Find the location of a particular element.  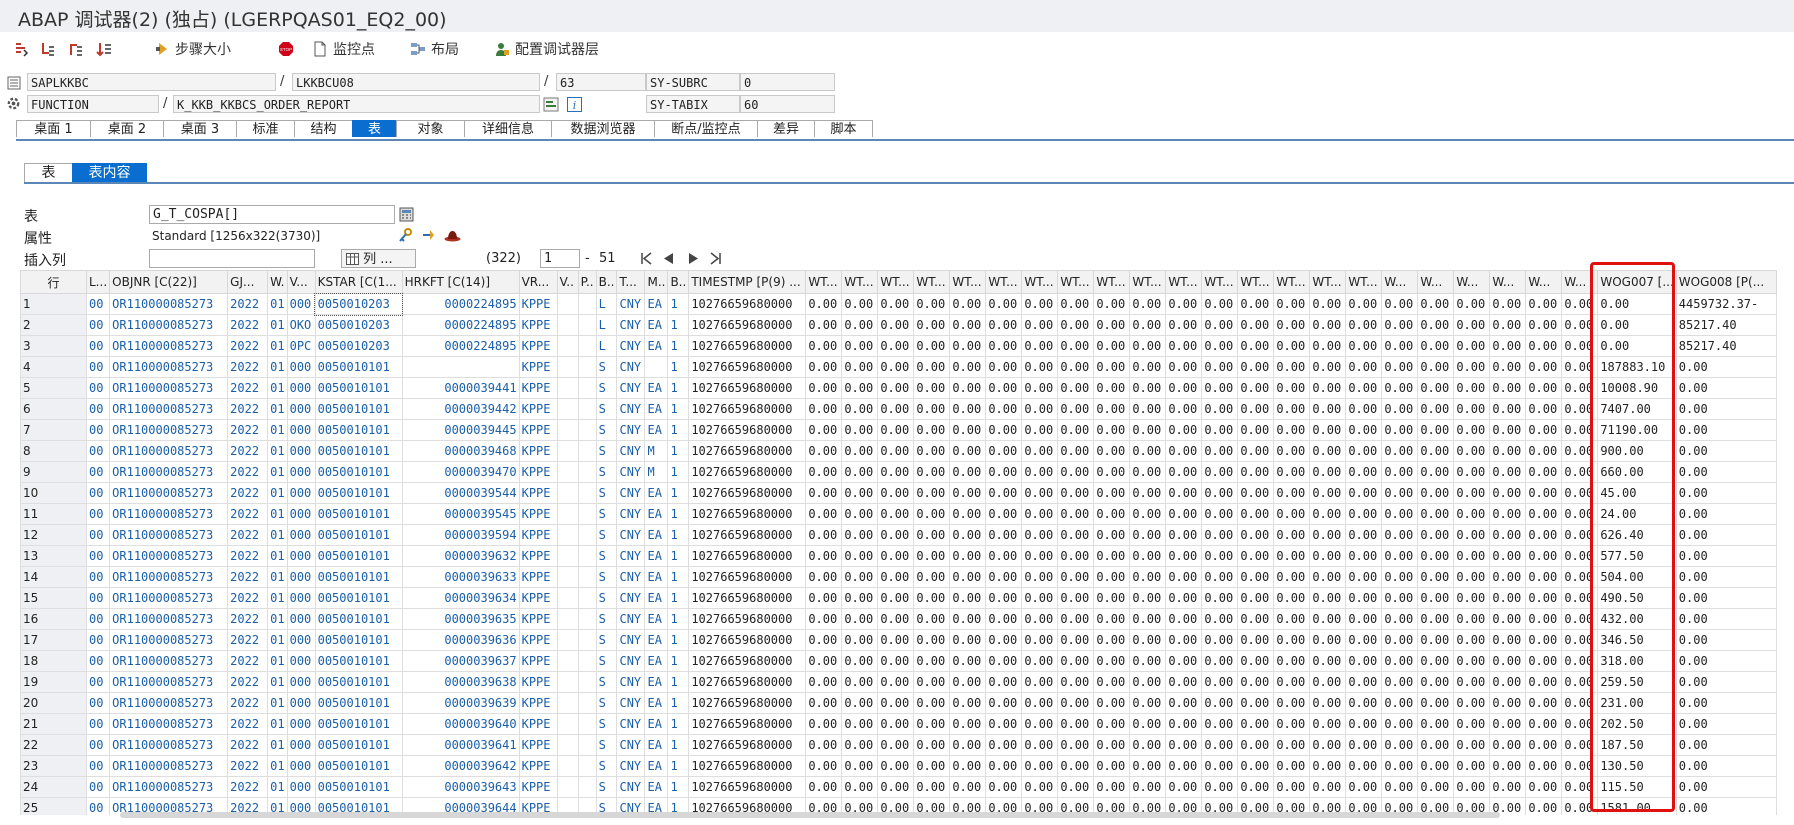

cell-n: 10 is located at coordinates (53, 493).